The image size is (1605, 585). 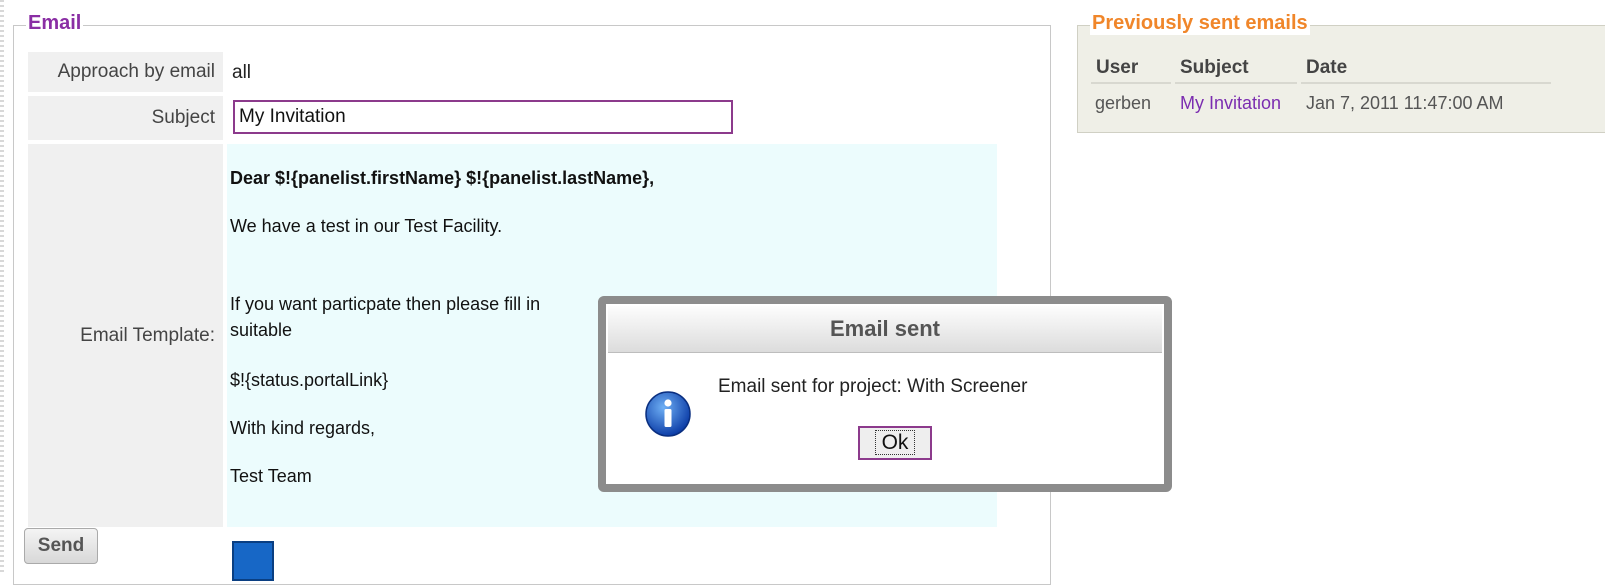 I want to click on subject-input, so click(x=483, y=117).